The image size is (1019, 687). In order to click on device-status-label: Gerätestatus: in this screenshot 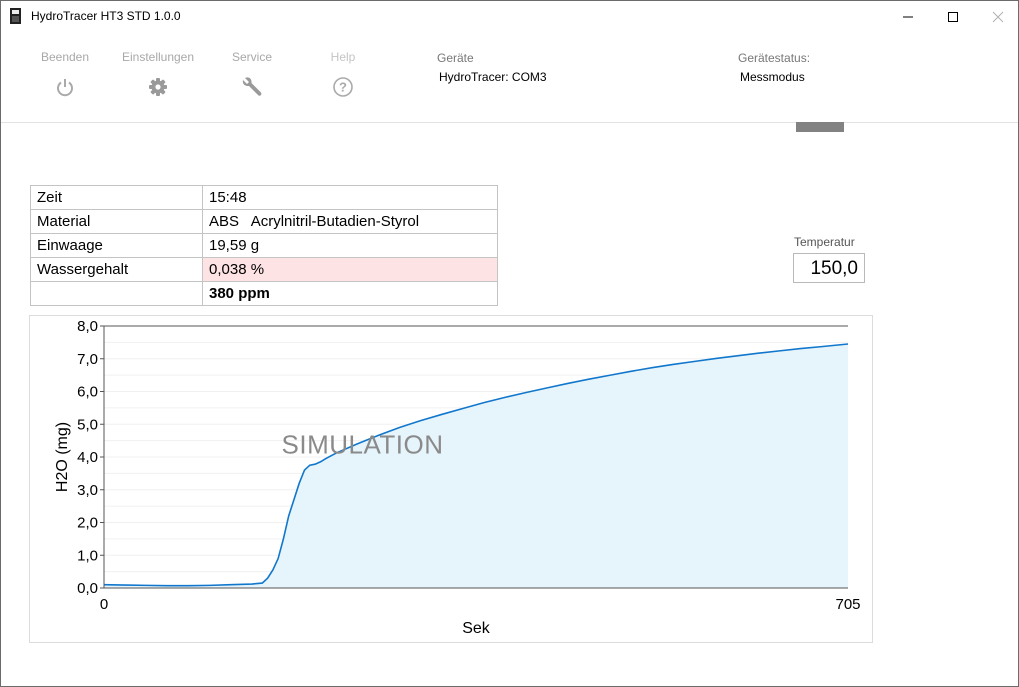, I will do `click(774, 58)`.